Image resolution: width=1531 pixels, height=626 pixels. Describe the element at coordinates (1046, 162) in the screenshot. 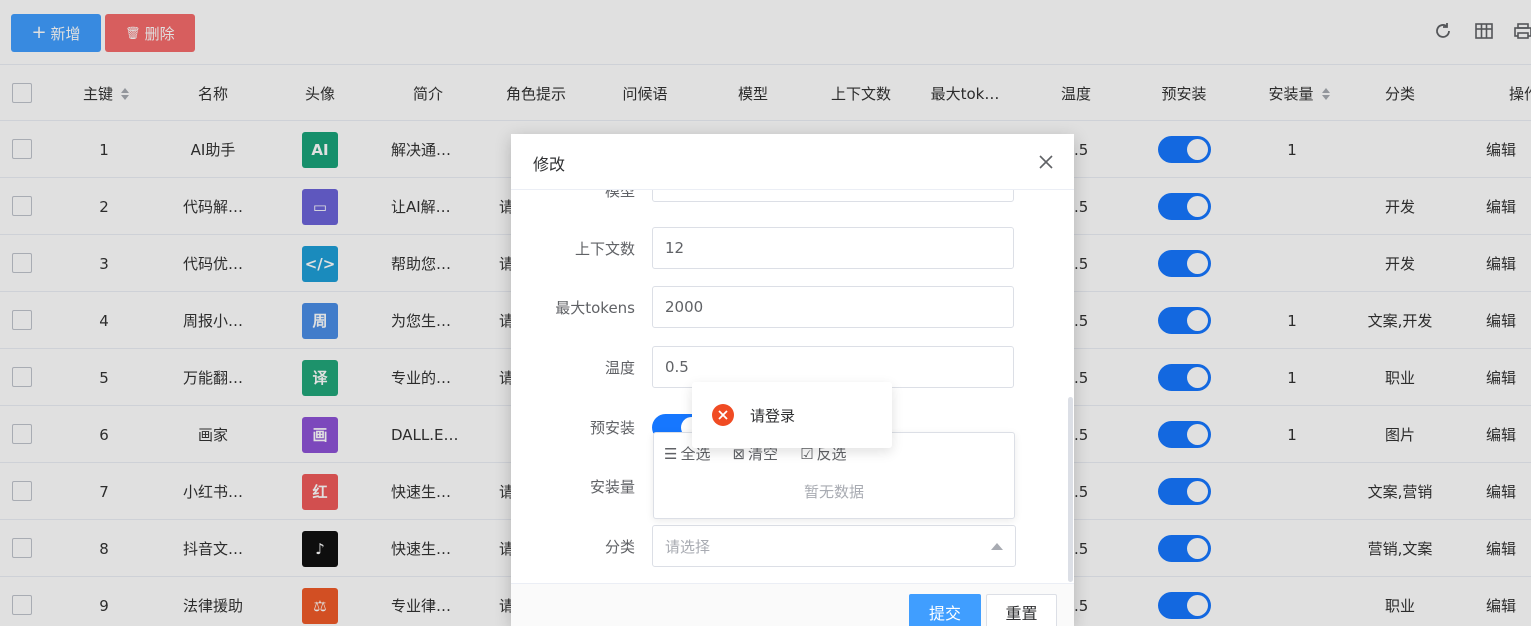

I see `close-icon` at that location.